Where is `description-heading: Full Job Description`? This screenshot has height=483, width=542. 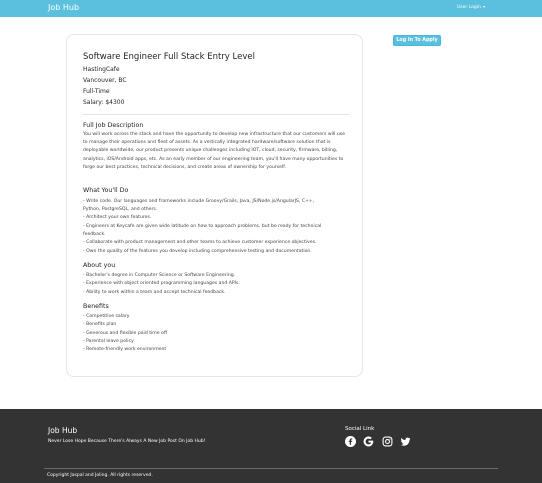 description-heading: Full Job Description is located at coordinates (113, 125).